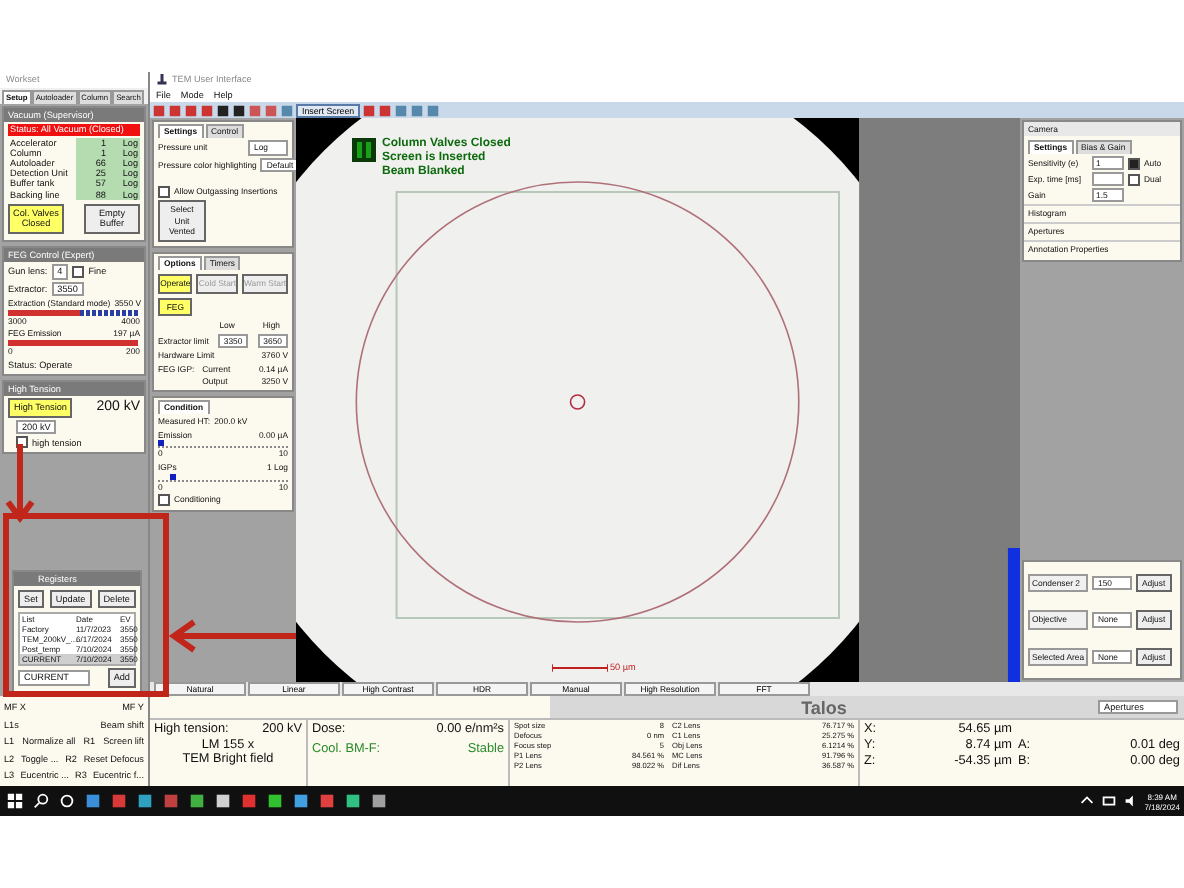  I want to click on task-view-icon, so click(67, 801).